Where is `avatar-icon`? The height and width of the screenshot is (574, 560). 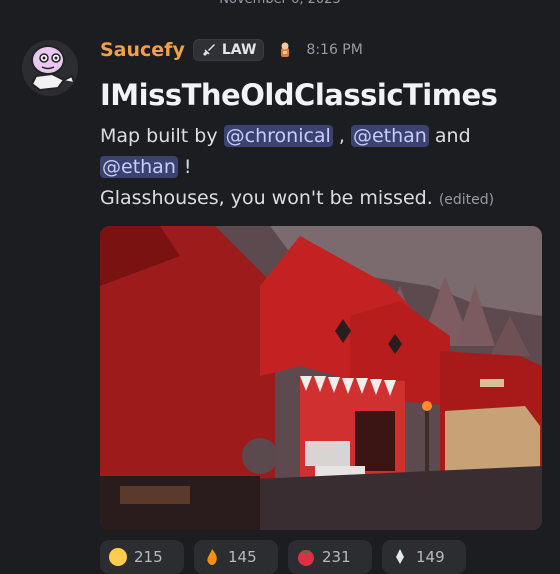
avatar-icon is located at coordinates (50, 68).